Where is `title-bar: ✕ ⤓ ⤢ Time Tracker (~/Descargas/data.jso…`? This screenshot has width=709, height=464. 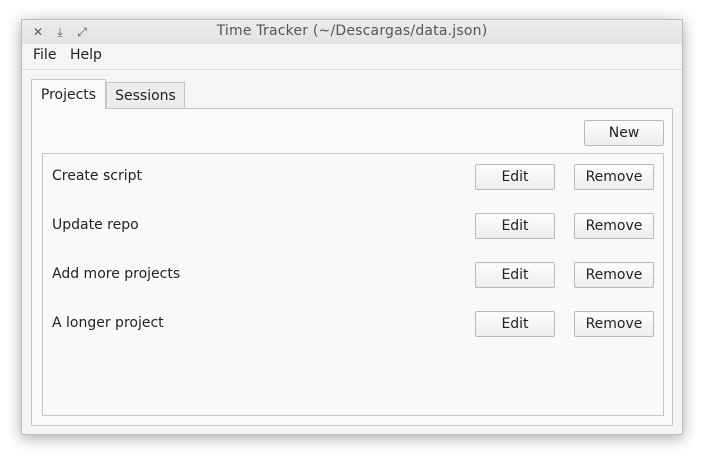 title-bar: ✕ ⤓ ⤢ Time Tracker (~/Descargas/data.jso… is located at coordinates (352, 32).